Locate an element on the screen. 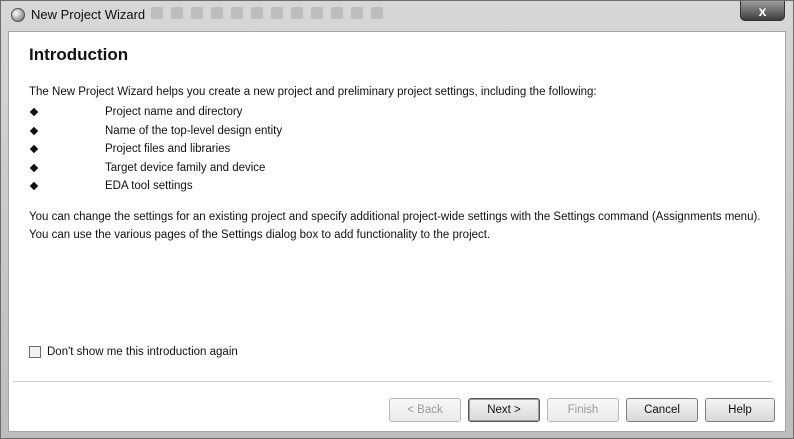  dont-show-again-checkbox is located at coordinates (35, 352).